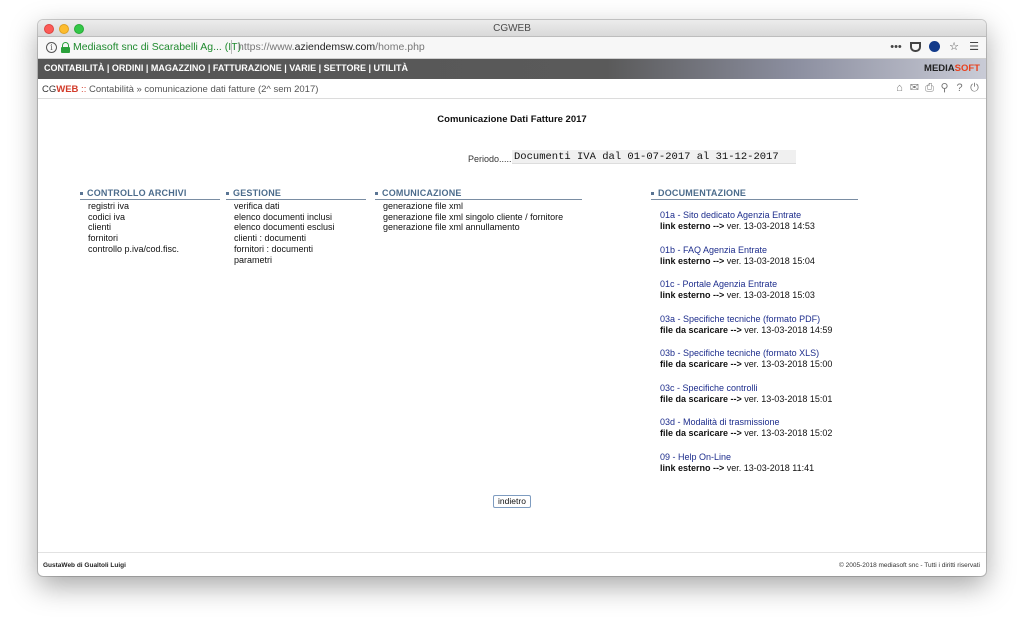  I want to click on doc-version: ver. 13-03-2018 14:59, so click(787, 329).